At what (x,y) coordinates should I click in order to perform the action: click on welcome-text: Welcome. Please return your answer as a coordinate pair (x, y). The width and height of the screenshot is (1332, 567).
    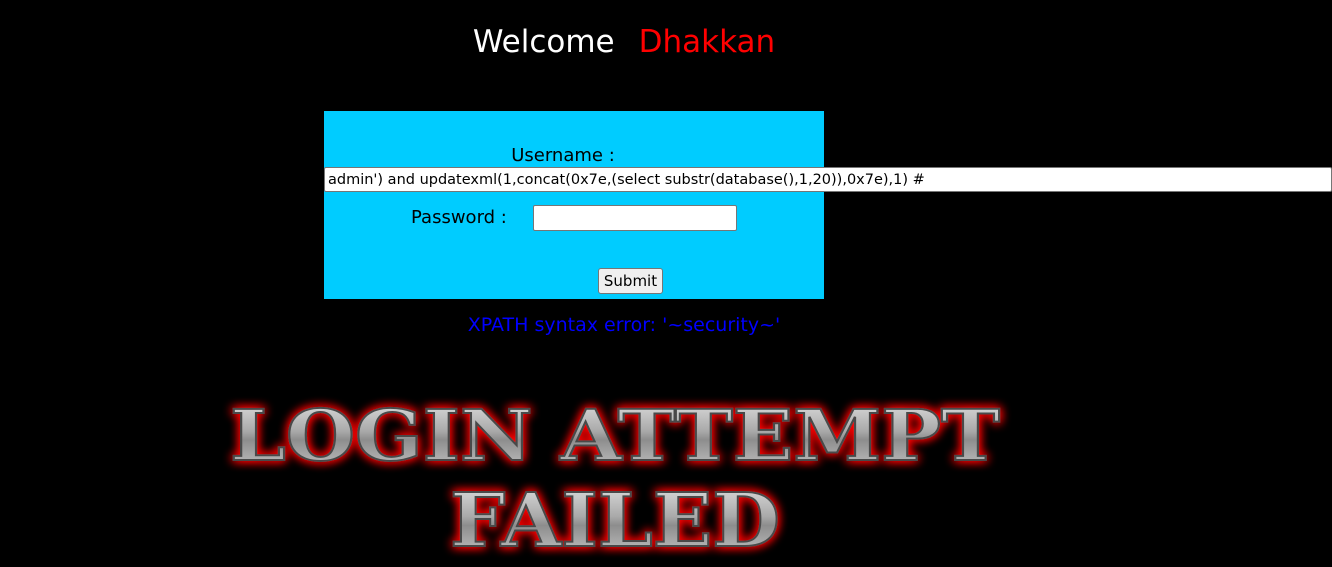
    Looking at the image, I should click on (543, 42).